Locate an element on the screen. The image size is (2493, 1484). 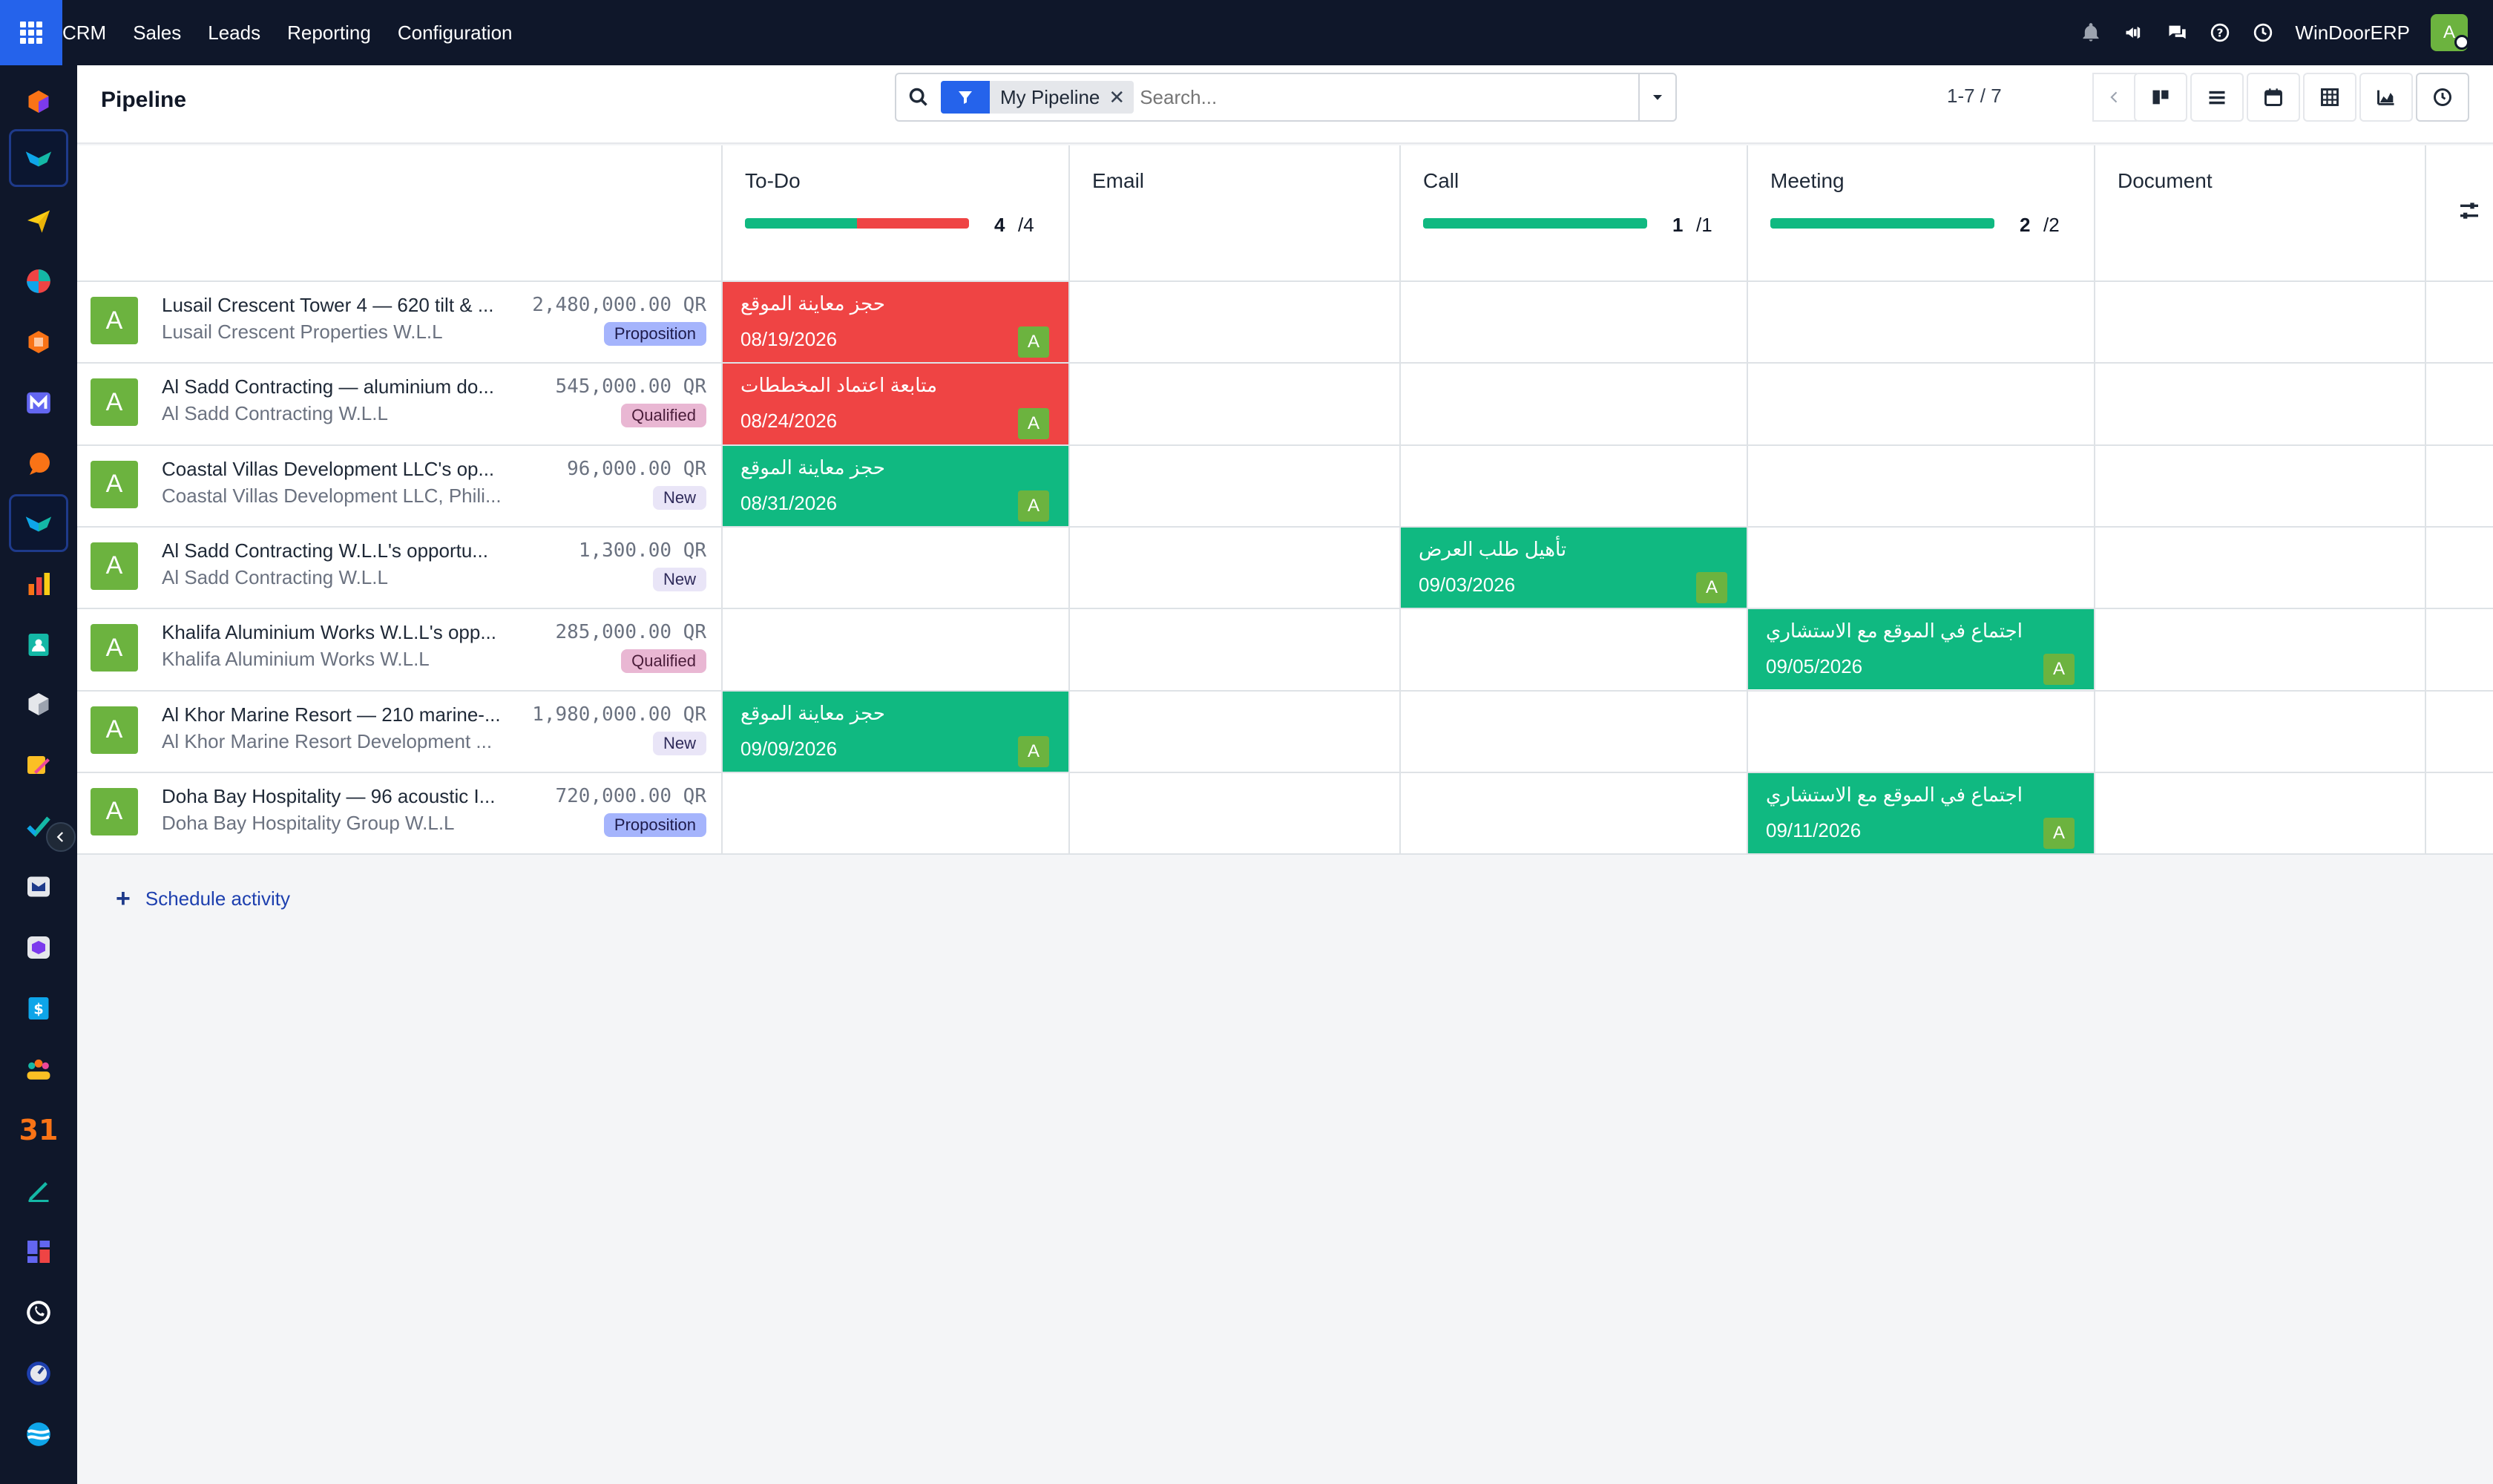
activity-cell-planned: اجتماع في الموقع مع الاستشاري 09/11/2026 A is located at coordinates (1921, 813).